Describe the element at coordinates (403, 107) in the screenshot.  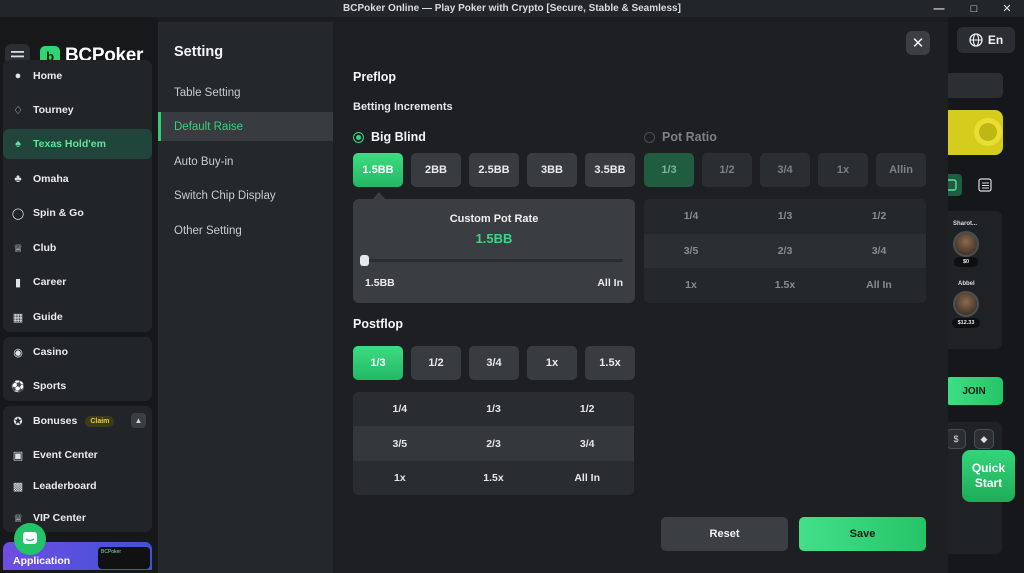
I see `betting-increments-heading: Betting Increments` at that location.